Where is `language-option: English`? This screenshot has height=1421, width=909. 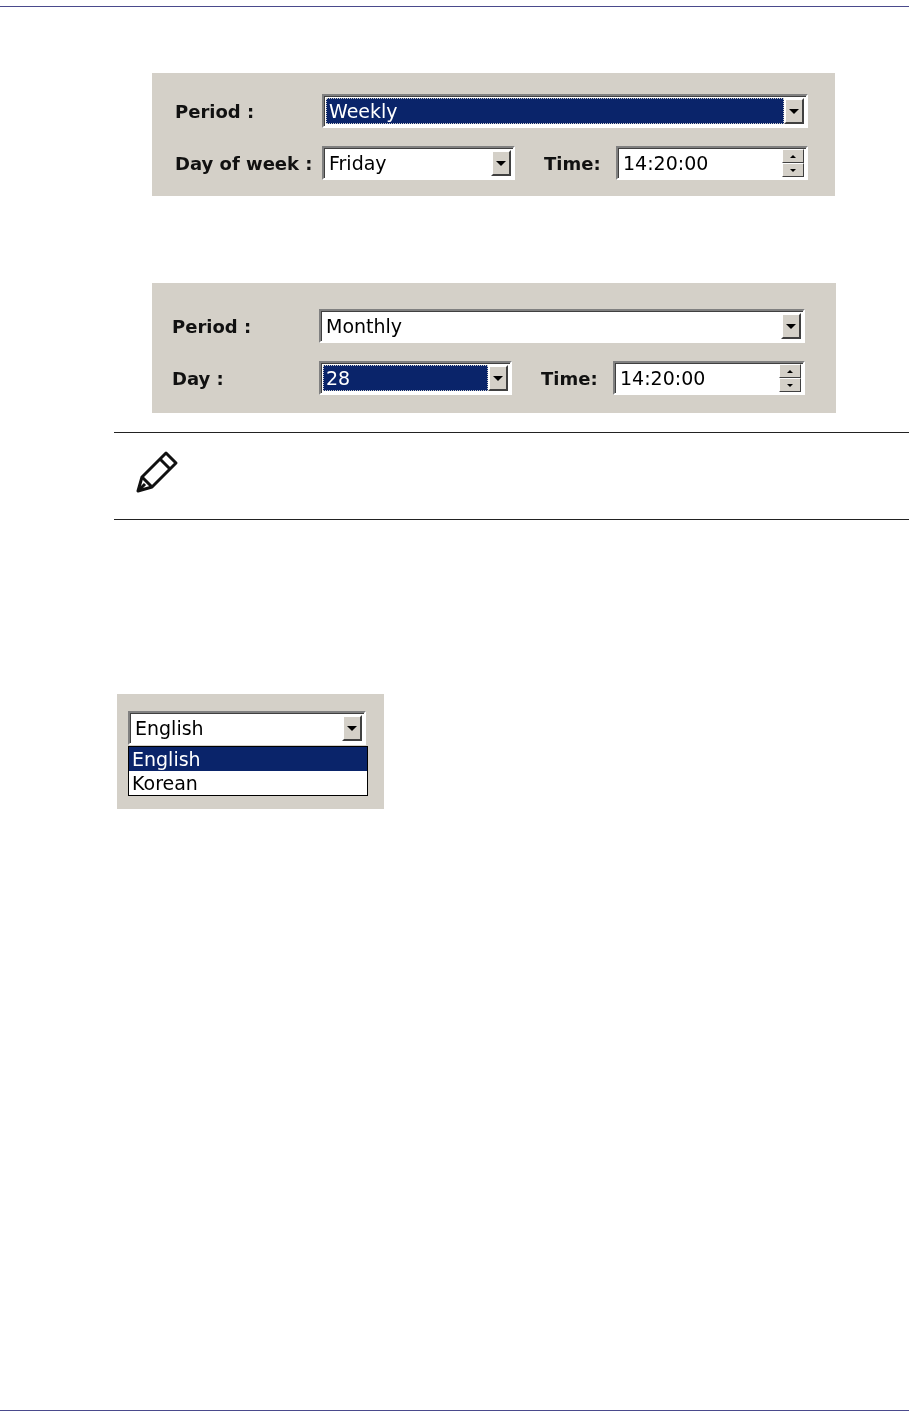 language-option: English is located at coordinates (248, 759).